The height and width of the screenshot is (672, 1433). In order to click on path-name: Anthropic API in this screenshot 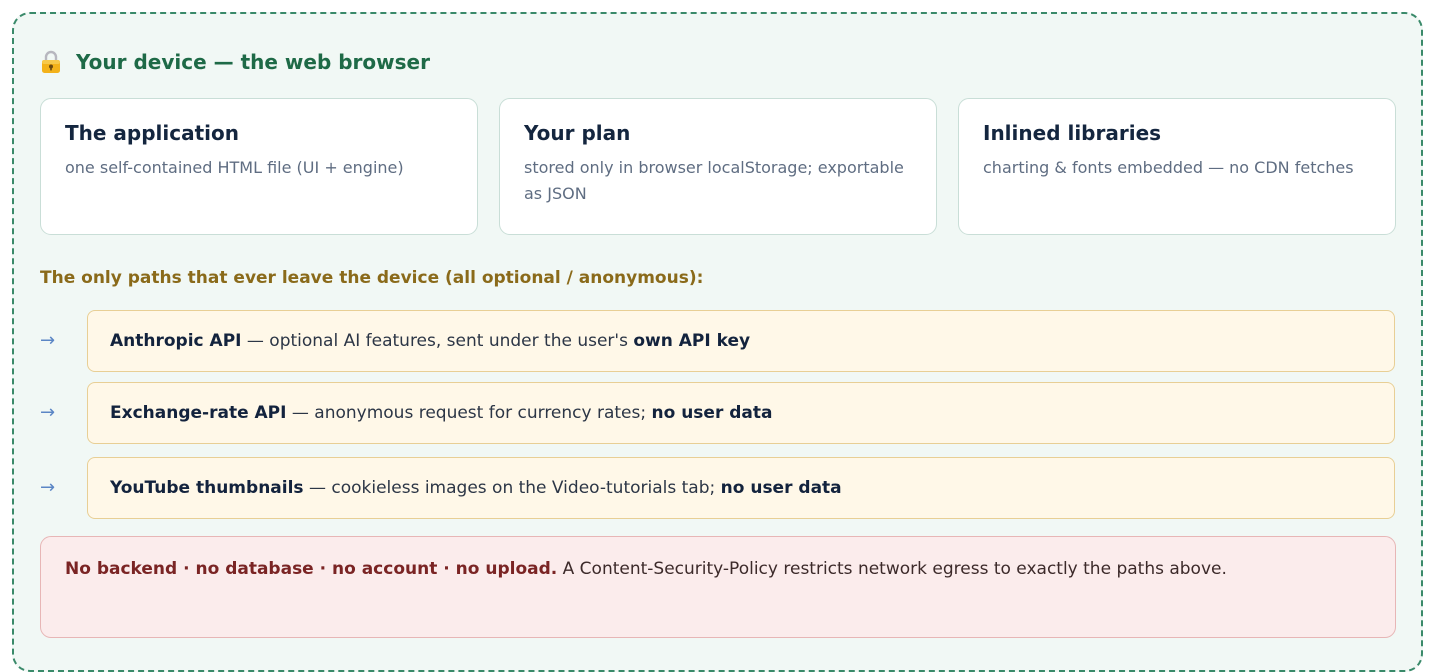, I will do `click(176, 341)`.